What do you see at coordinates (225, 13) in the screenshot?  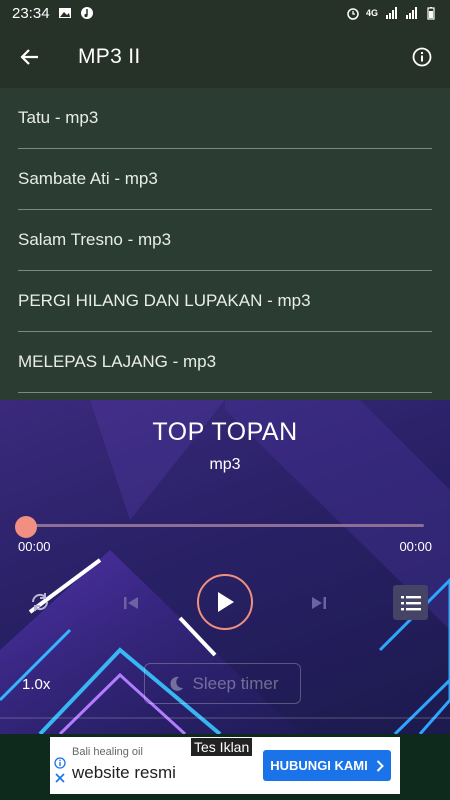 I see `status-bar: 23:34 4G` at bounding box center [225, 13].